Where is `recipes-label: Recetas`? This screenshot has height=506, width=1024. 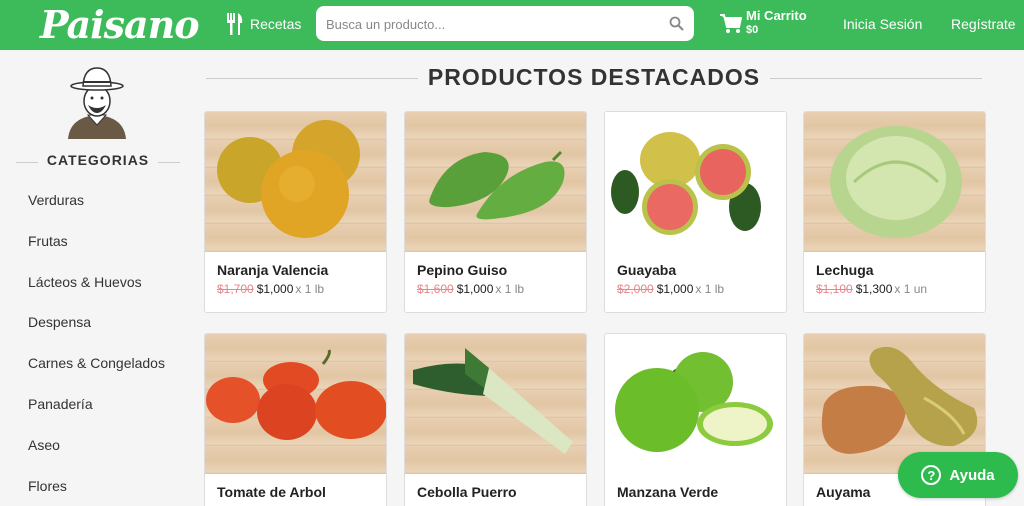
recipes-label: Recetas is located at coordinates (276, 24).